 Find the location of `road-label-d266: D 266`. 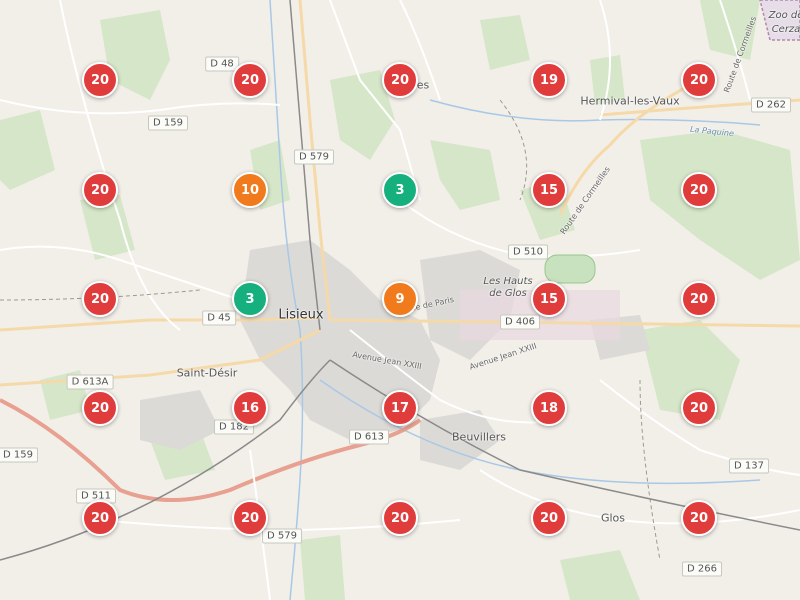

road-label-d266: D 266 is located at coordinates (702, 569).